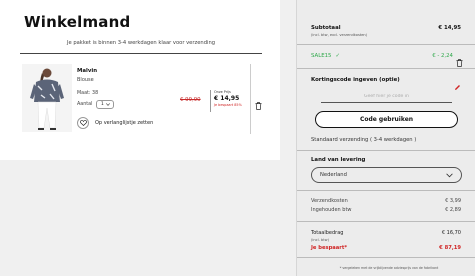  What do you see at coordinates (338, 160) in the screenshot?
I see `country-title: Land van levering` at bounding box center [338, 160].